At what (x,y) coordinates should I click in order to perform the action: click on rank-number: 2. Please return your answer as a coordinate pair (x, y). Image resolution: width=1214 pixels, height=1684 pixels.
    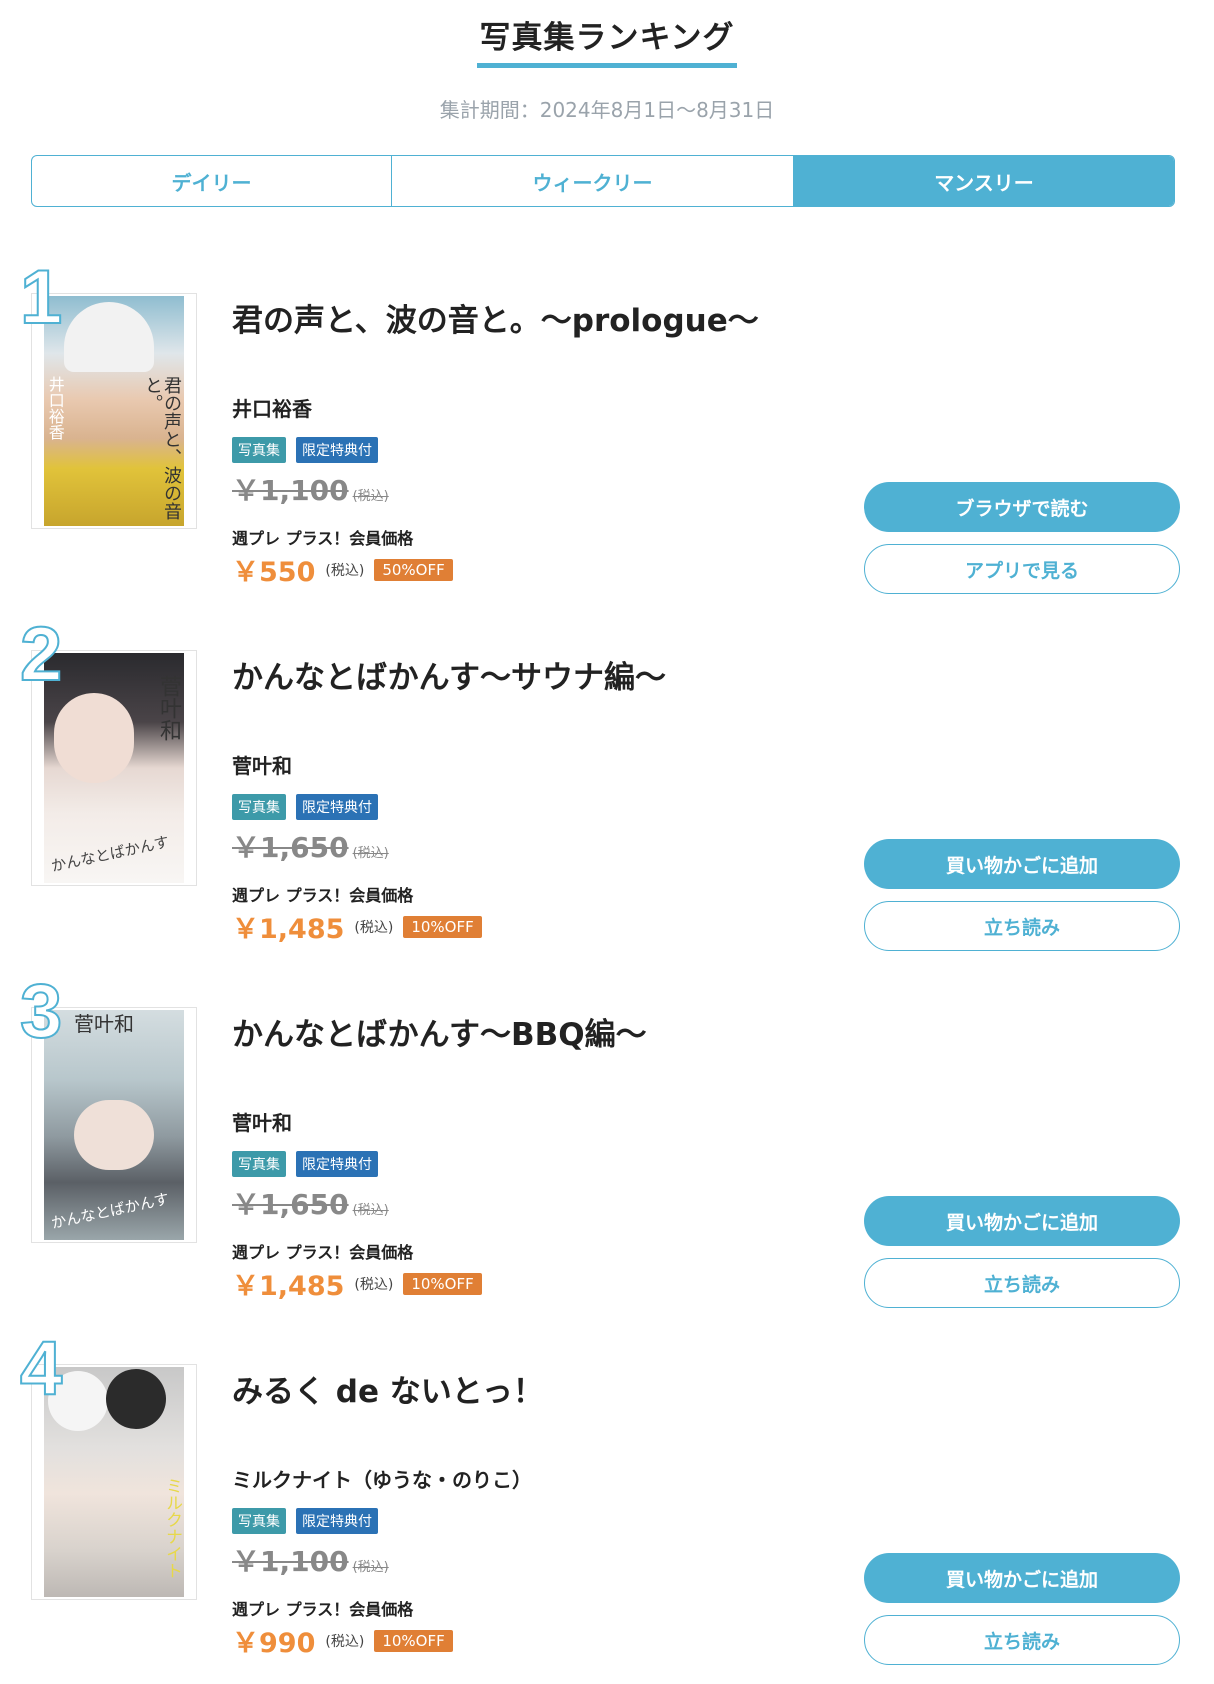
    Looking at the image, I should click on (41, 654).